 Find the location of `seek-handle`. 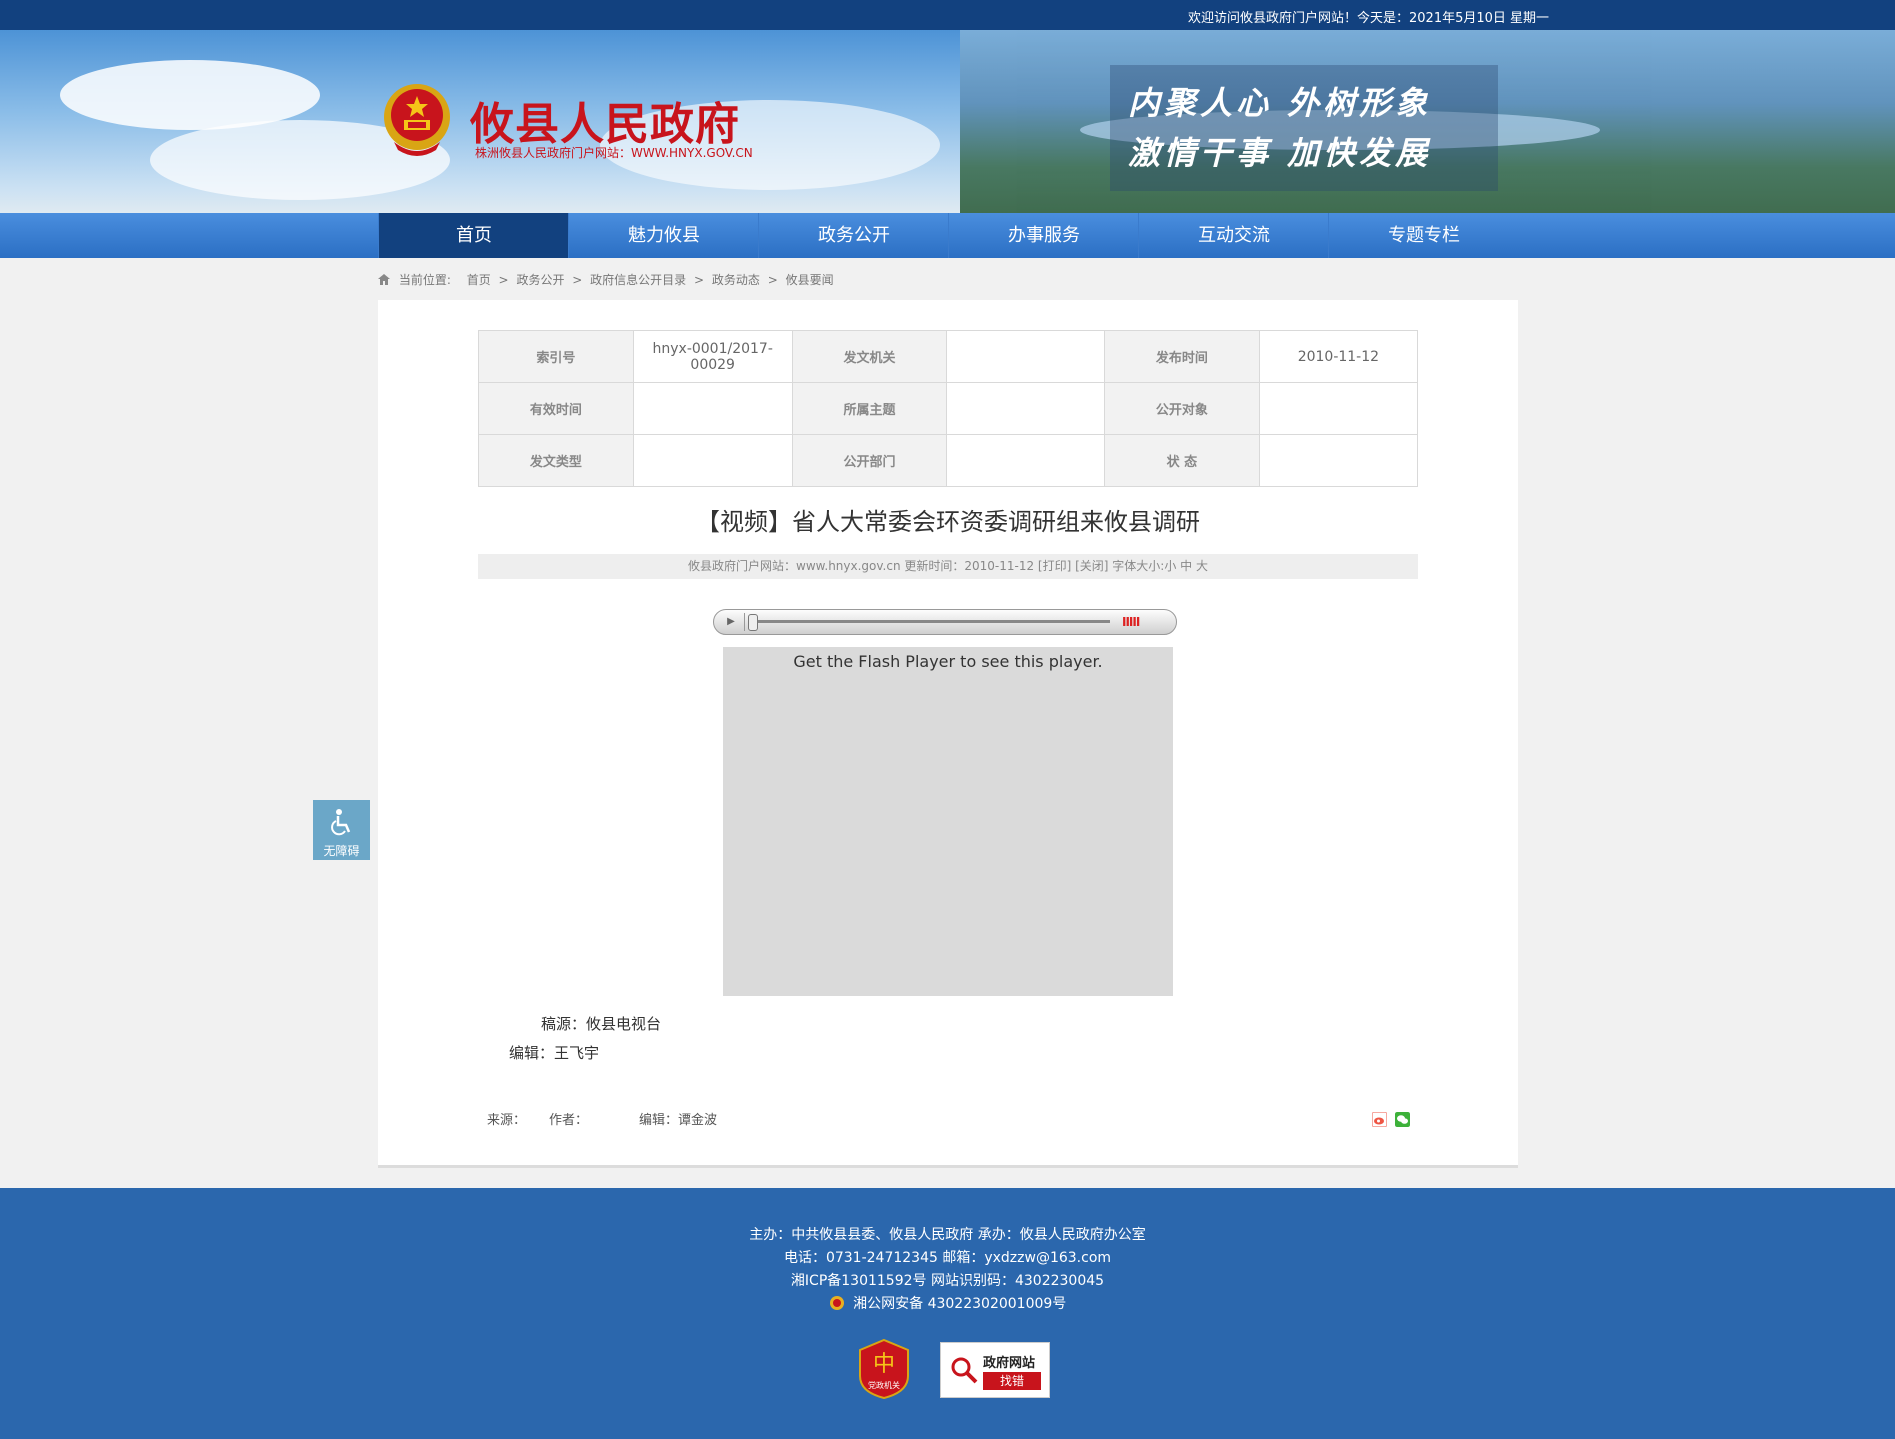

seek-handle is located at coordinates (753, 622).